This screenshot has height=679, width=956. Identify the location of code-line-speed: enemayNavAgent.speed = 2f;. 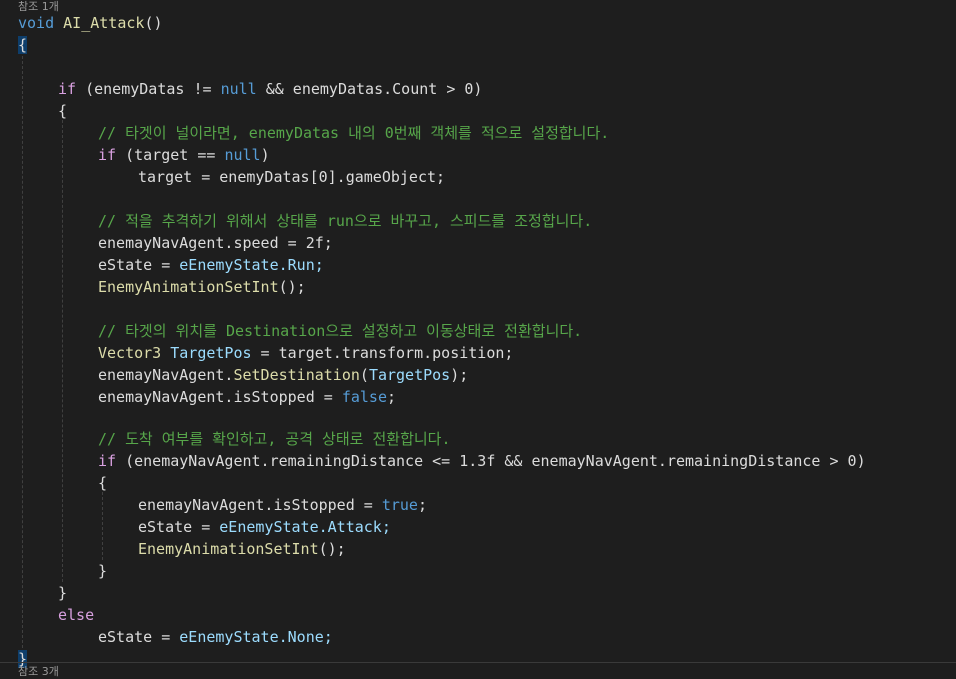
(215, 243).